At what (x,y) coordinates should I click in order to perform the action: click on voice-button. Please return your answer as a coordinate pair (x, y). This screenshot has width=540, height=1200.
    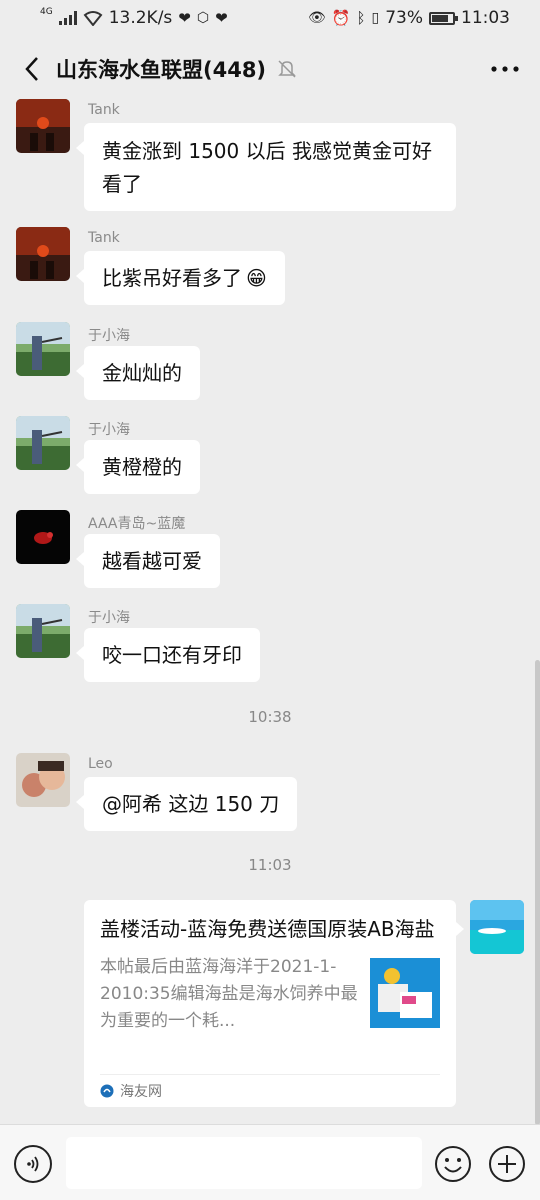
    Looking at the image, I should click on (33, 1164).